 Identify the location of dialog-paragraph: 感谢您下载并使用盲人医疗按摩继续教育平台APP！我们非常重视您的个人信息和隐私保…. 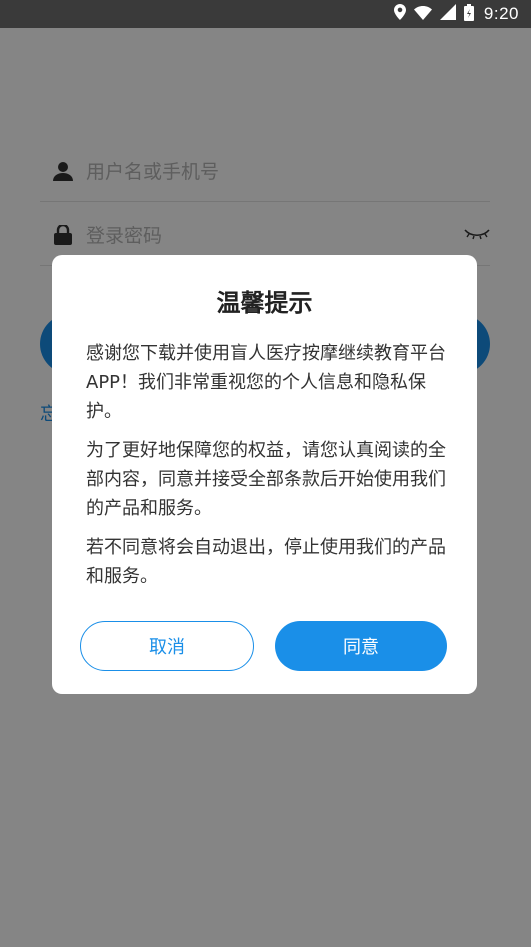
(266, 382).